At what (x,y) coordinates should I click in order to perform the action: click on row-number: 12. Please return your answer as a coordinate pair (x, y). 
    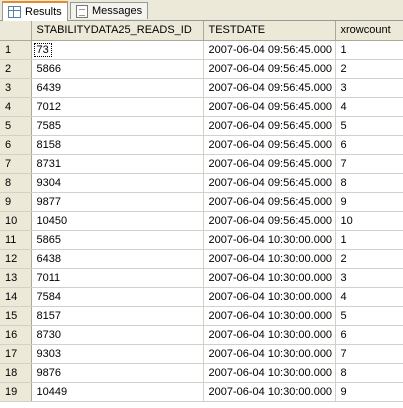
    Looking at the image, I should click on (16, 259).